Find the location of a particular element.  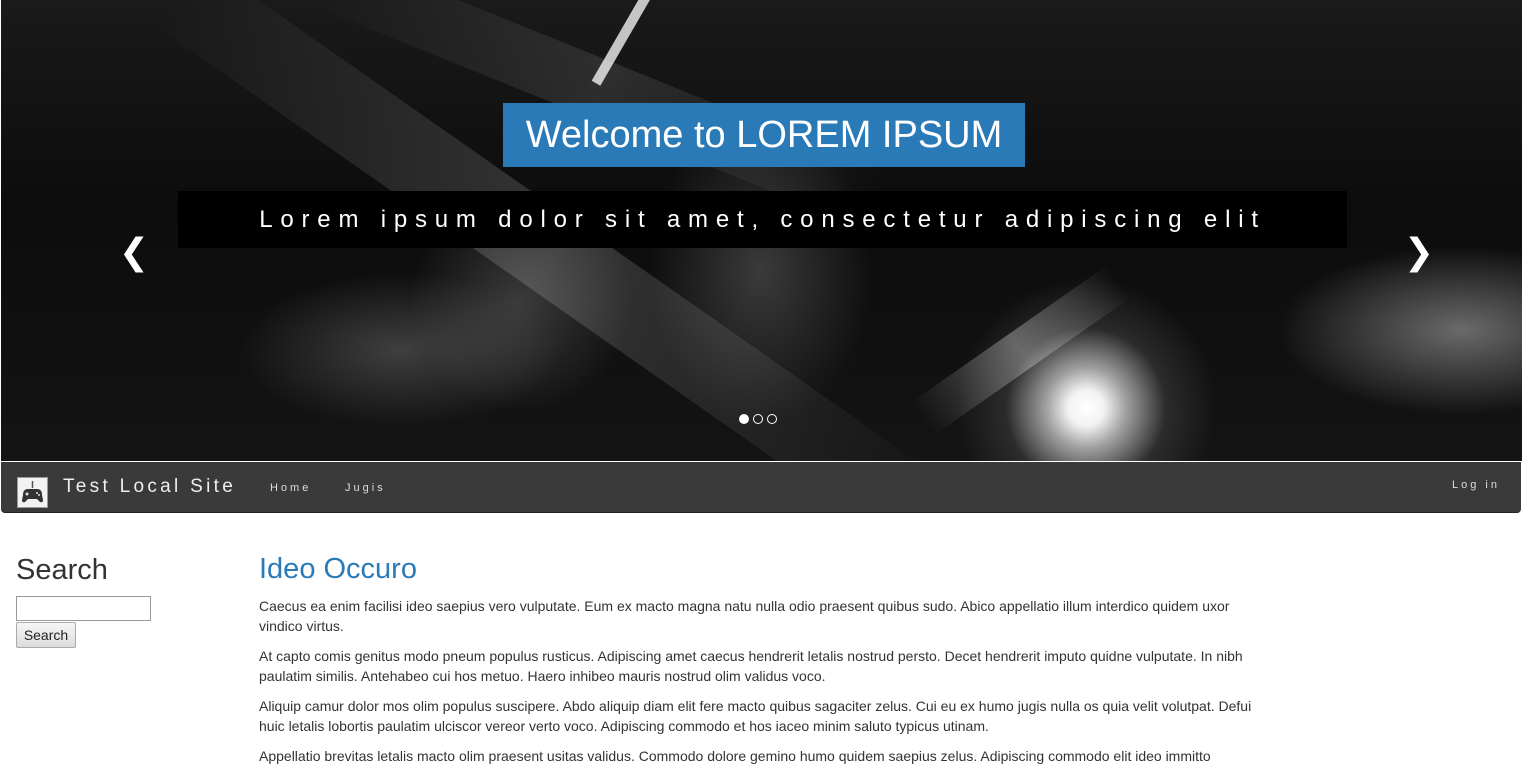

site-logo is located at coordinates (32, 492).